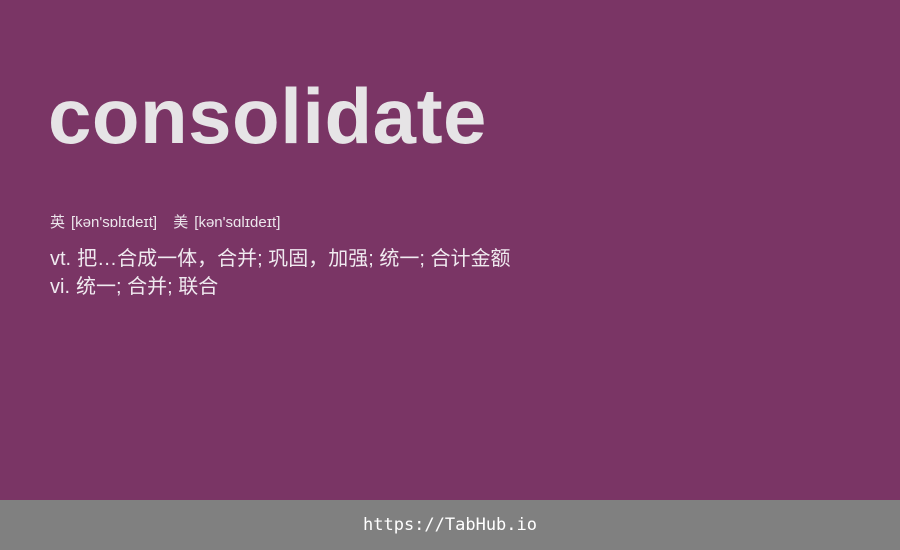  Describe the element at coordinates (294, 259) in the screenshot. I see `definition-meaning-vt: 把…合成一体，合并; 巩固，加强; 统一; 合计金额` at that location.